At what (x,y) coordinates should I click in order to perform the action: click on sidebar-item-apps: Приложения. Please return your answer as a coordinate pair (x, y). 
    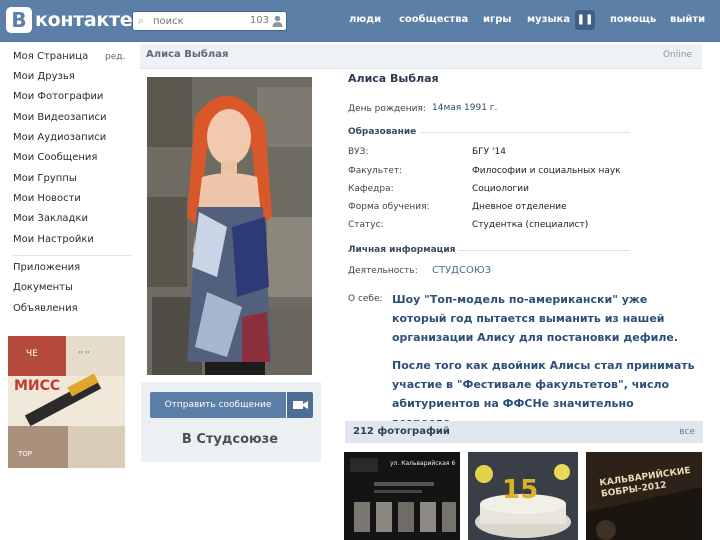
    Looking at the image, I should click on (46, 267).